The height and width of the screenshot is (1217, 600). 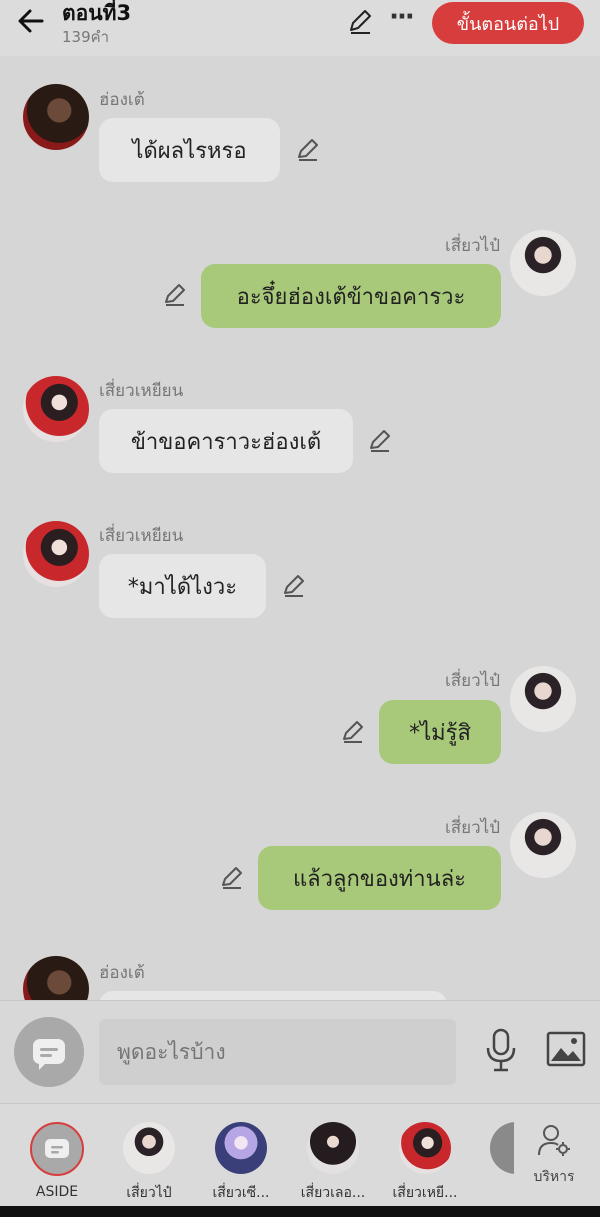 I want to click on aside-avatar, so click(x=57, y=1149).